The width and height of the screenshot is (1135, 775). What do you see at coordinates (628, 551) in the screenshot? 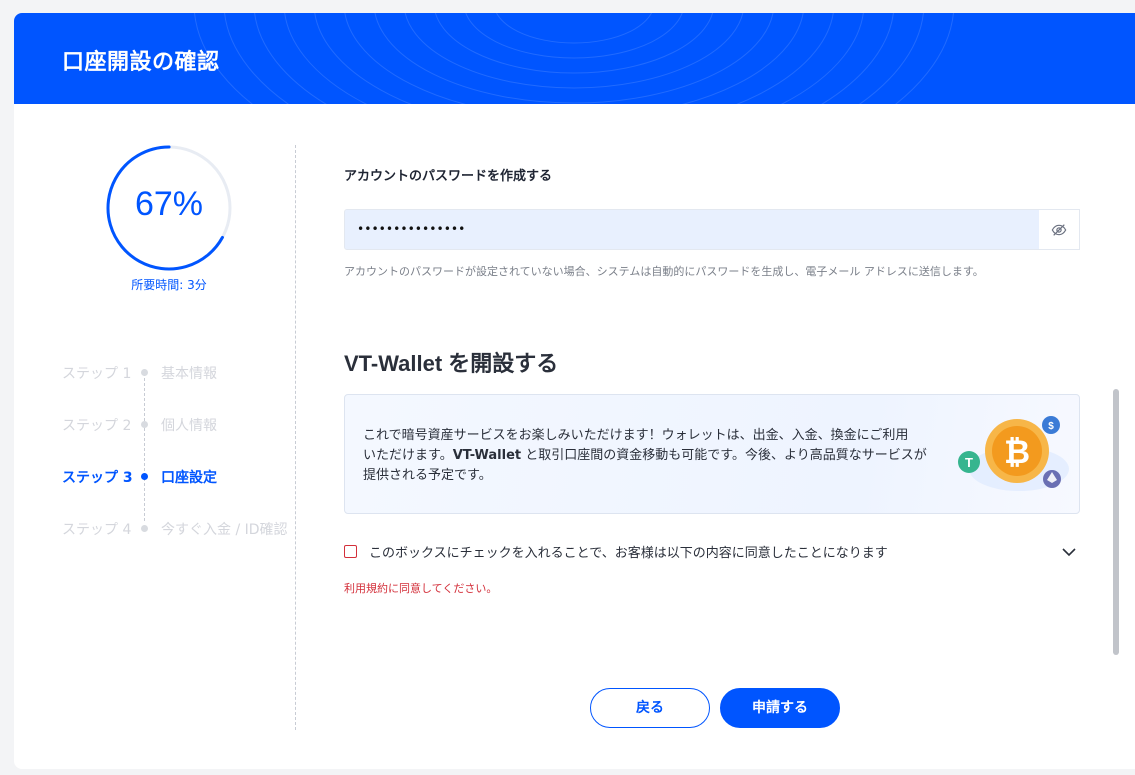
I see `agreement-label: このボックスにチェックを入れることで、お客様は以下の内容に同意したことになります` at bounding box center [628, 551].